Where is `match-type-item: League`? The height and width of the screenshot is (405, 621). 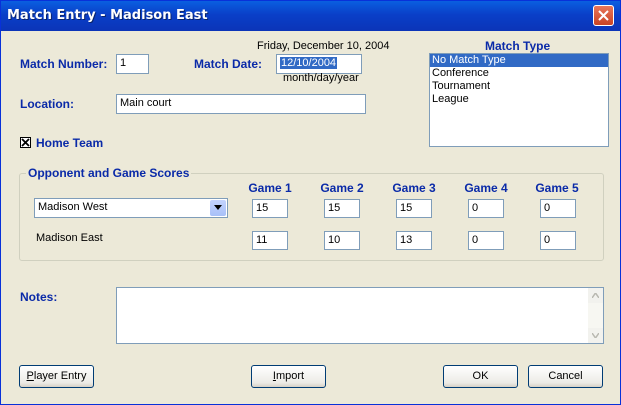 match-type-item: League is located at coordinates (519, 99).